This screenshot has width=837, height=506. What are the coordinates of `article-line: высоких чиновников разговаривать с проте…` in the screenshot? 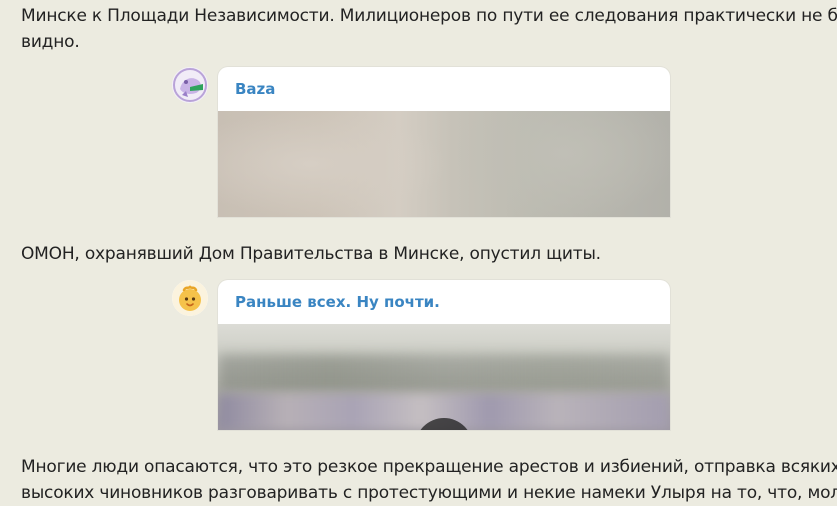 It's located at (429, 493).